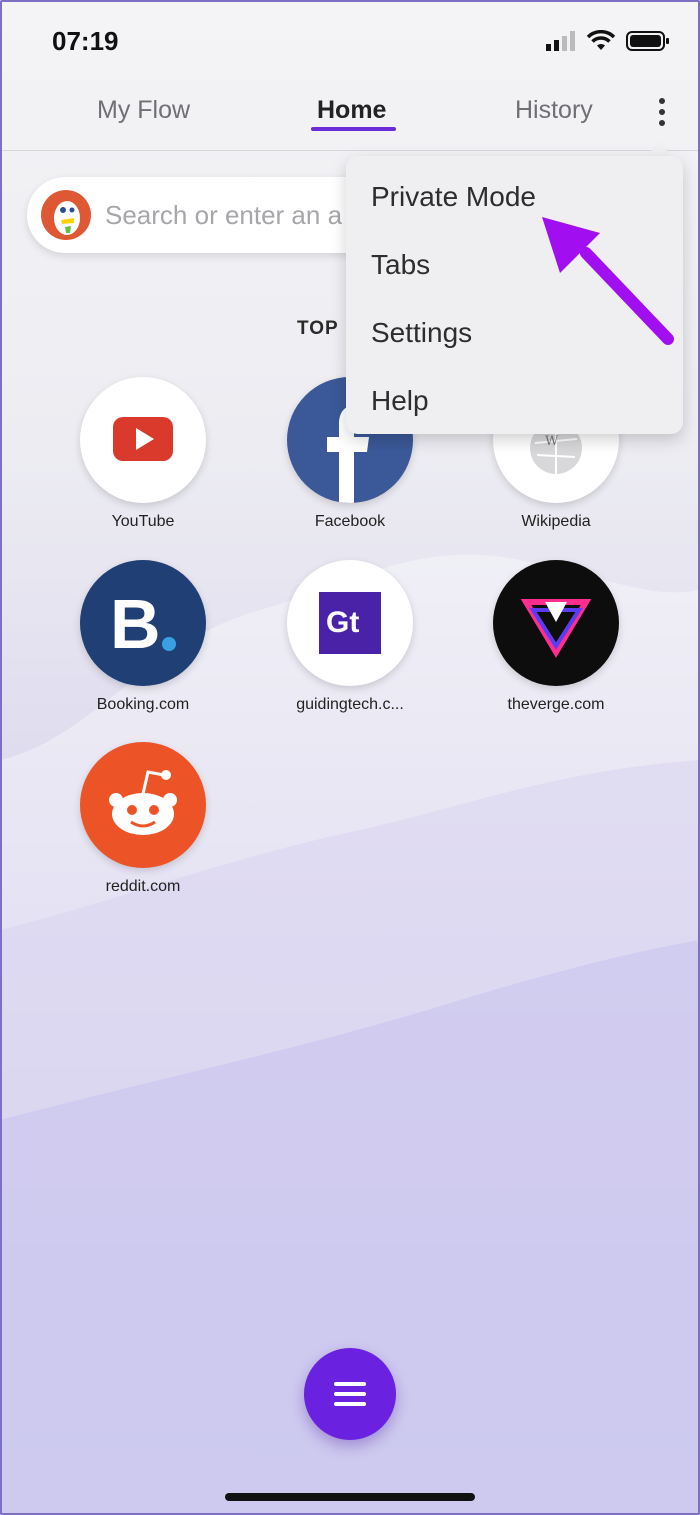 The width and height of the screenshot is (700, 1515). What do you see at coordinates (662, 113) in the screenshot?
I see `more-vert-icon` at bounding box center [662, 113].